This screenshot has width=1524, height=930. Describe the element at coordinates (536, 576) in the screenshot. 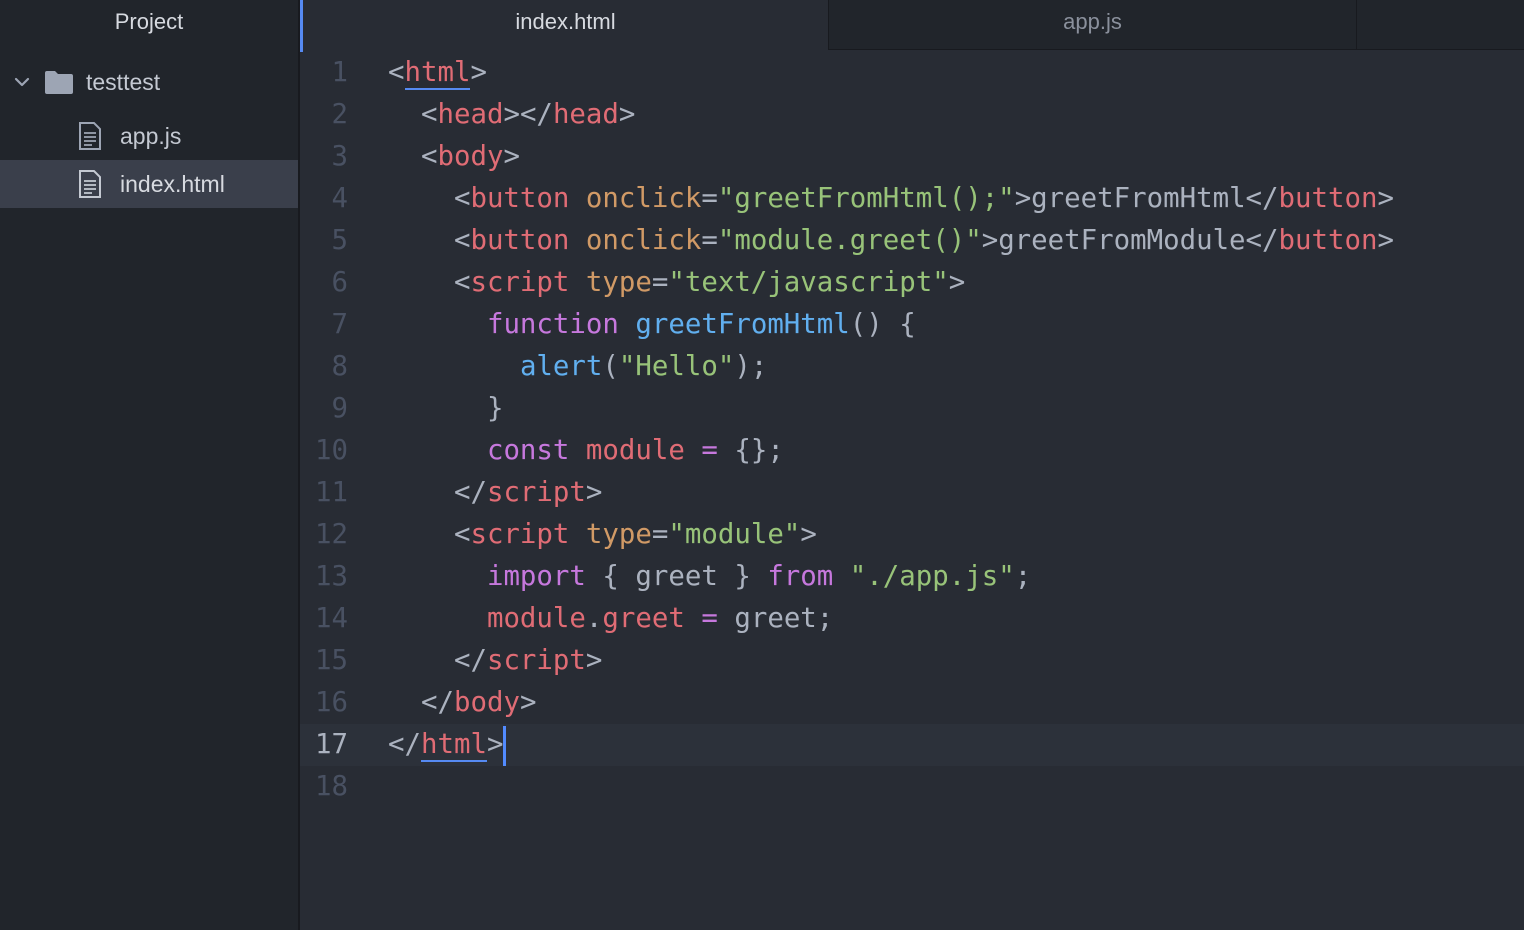

I see `code-token: import` at that location.